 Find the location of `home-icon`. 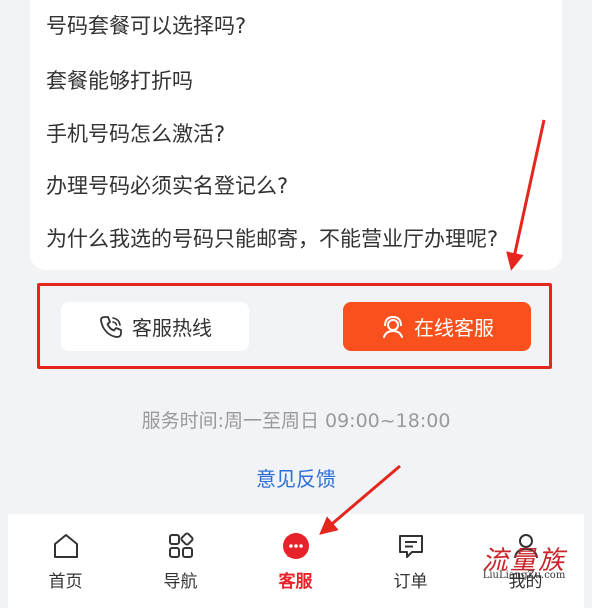

home-icon is located at coordinates (66, 546).